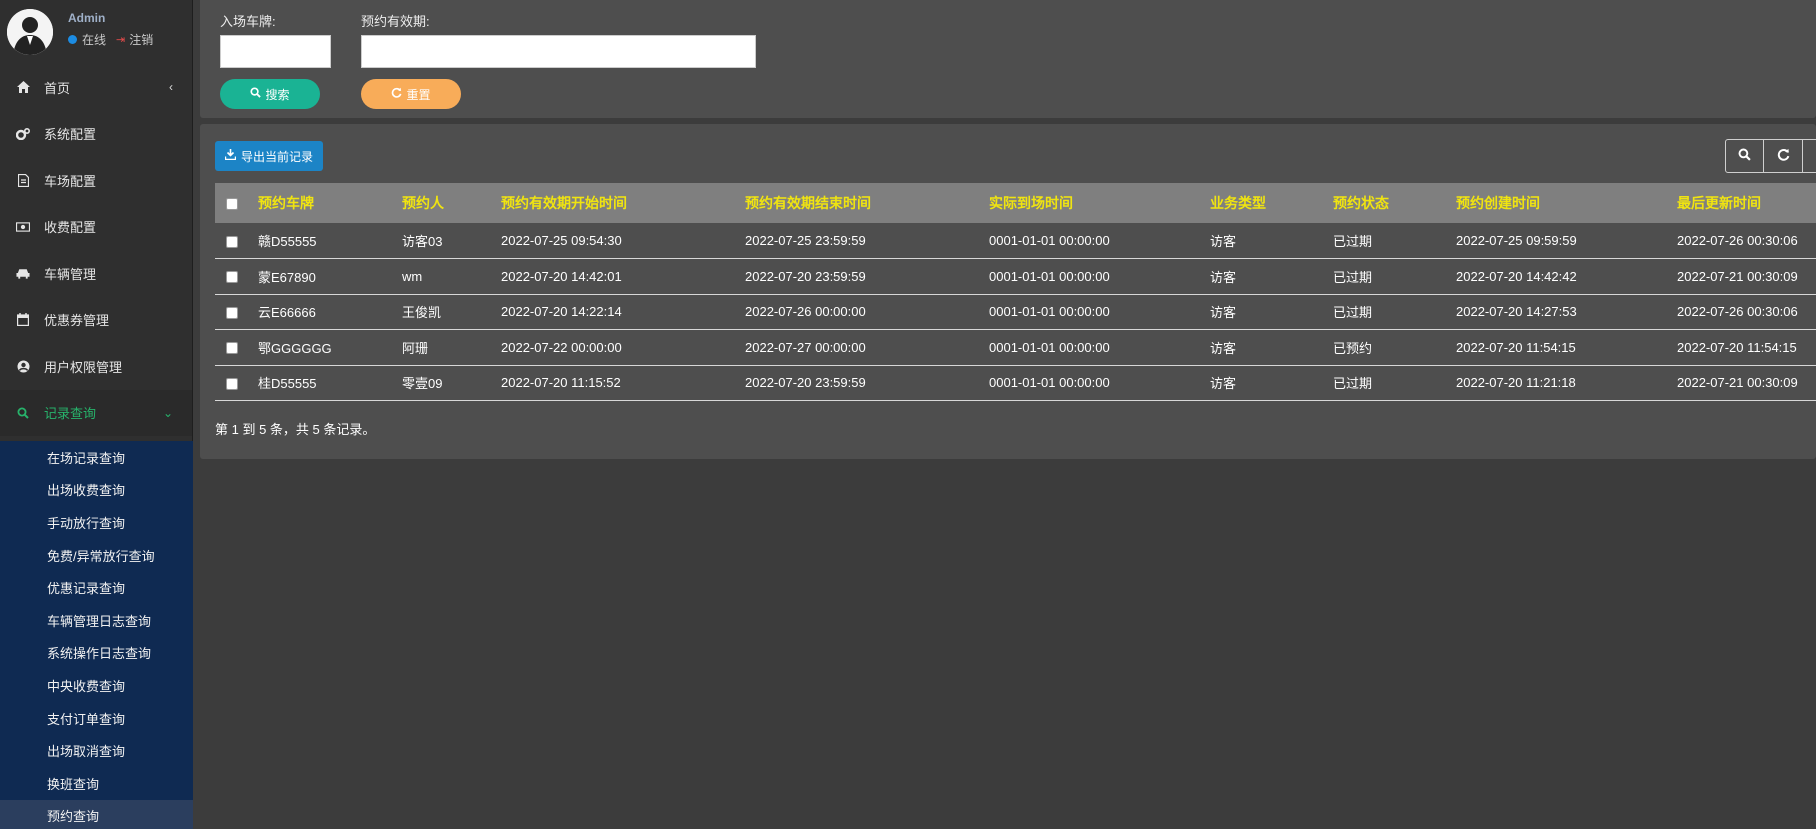  Describe the element at coordinates (623, 203) in the screenshot. I see `column-header: 预约有效期开始时间` at that location.